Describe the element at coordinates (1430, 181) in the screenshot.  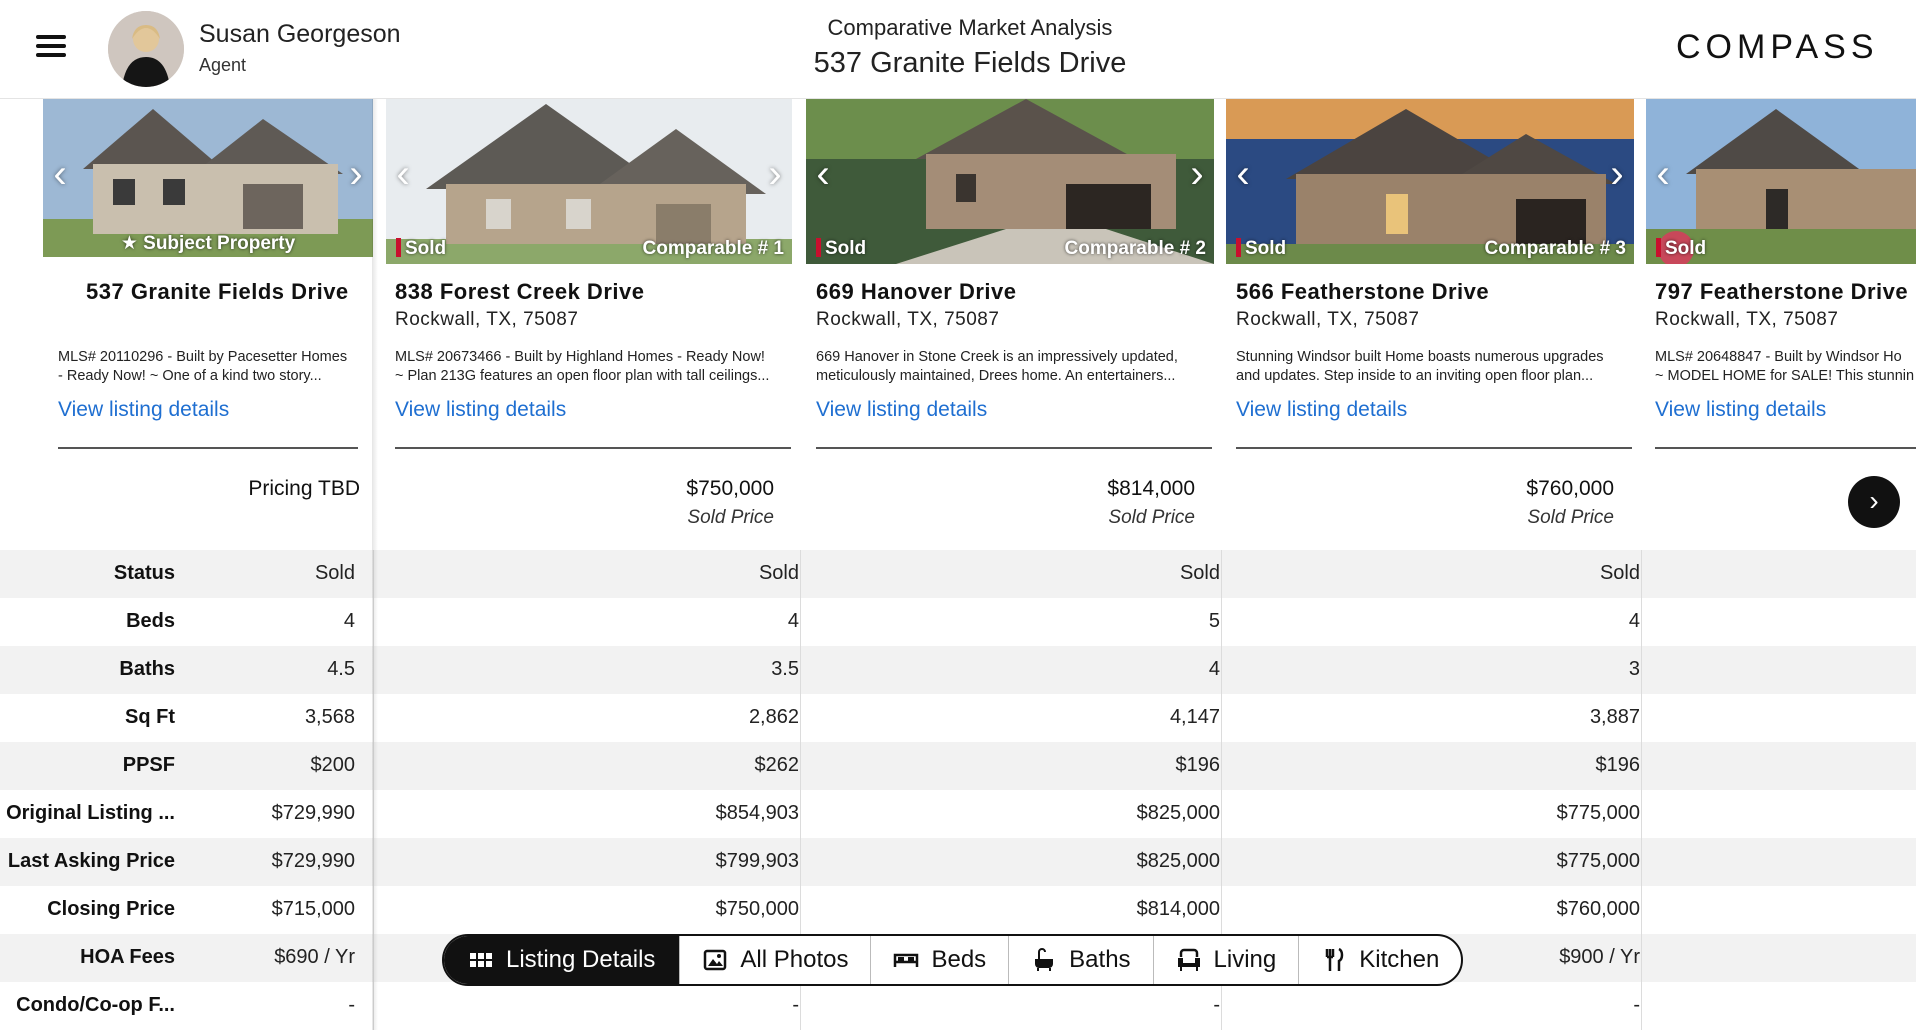
I see `comparable-photo: ‹ › Sold Comparable # 3` at that location.